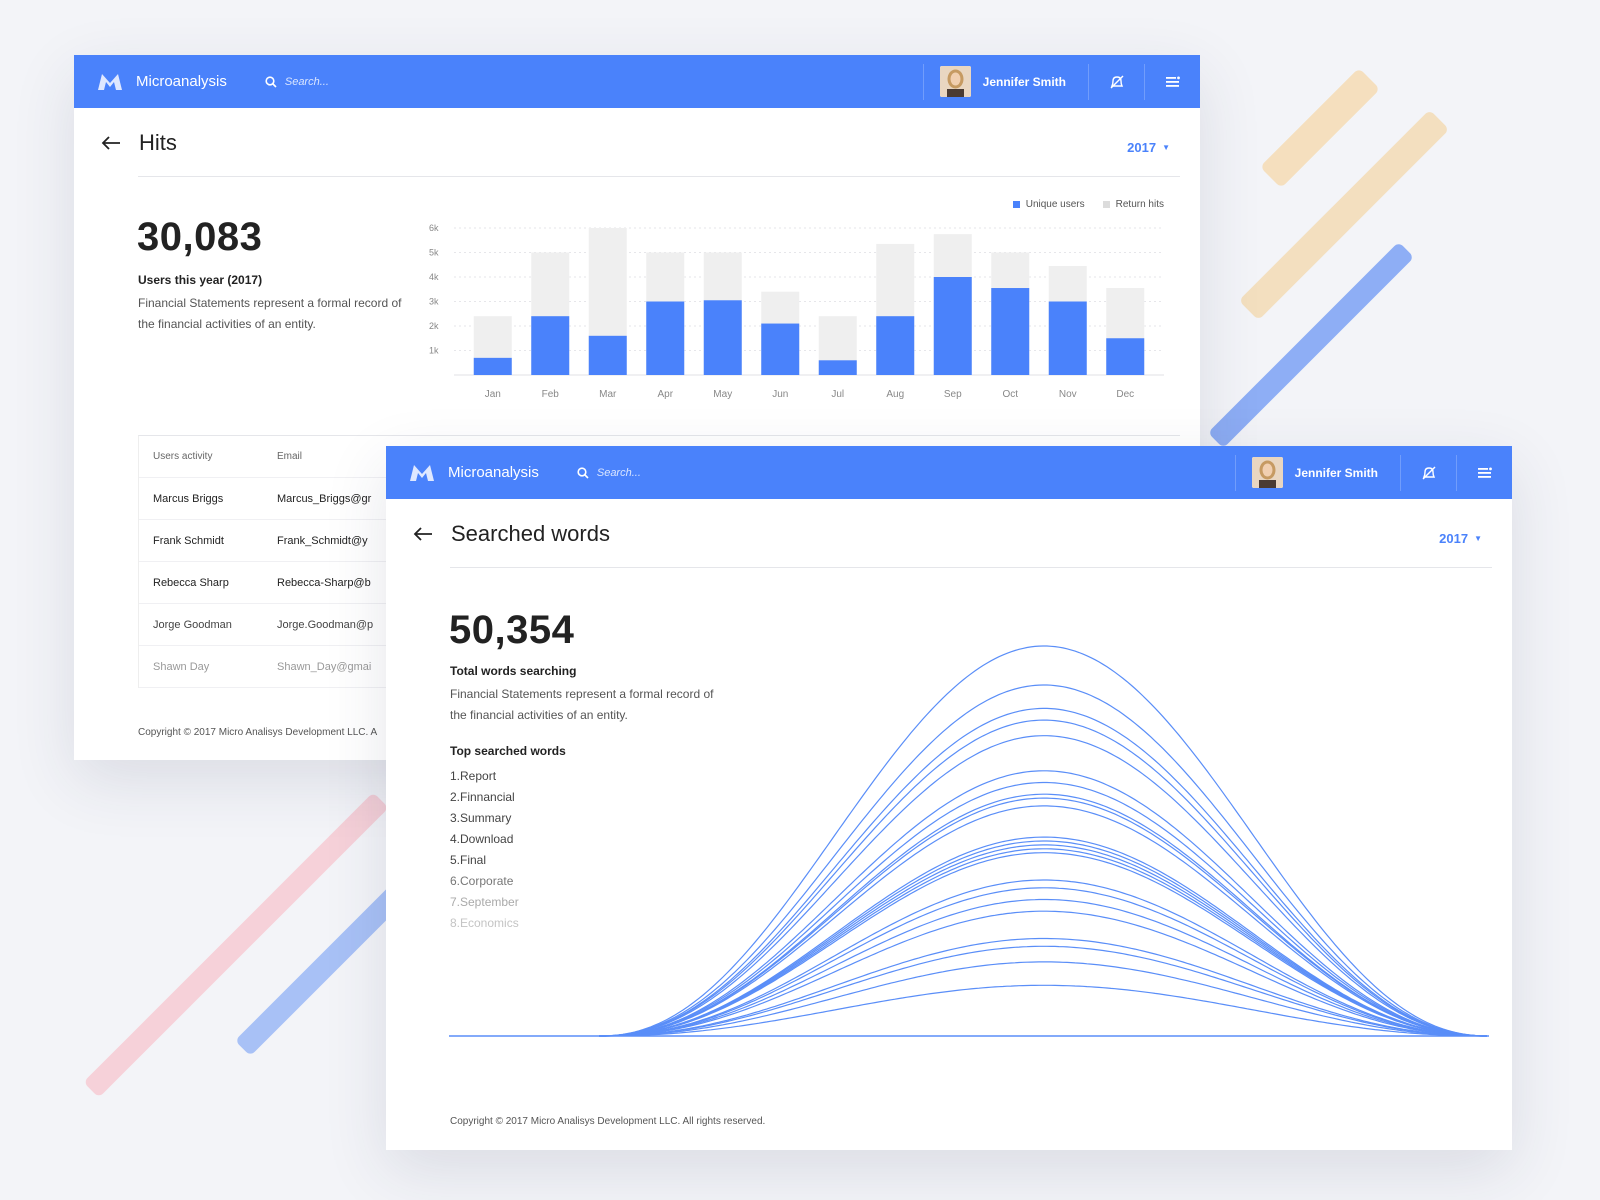  I want to click on chart-legend: Unique users Return hits, so click(1079, 204).